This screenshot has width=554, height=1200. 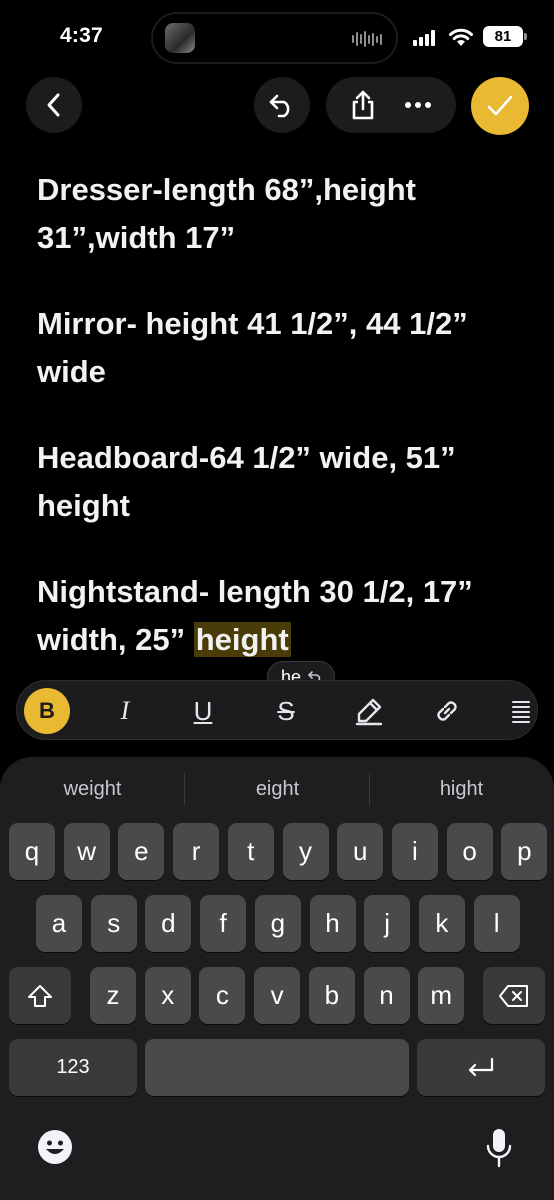 I want to click on key-d: d, so click(x=168, y=923).